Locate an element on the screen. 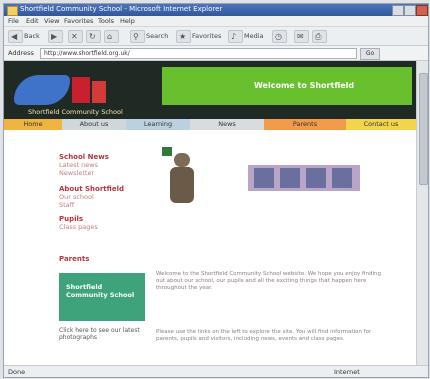 This screenshot has height=379, width=430. mascot-head is located at coordinates (182, 160).